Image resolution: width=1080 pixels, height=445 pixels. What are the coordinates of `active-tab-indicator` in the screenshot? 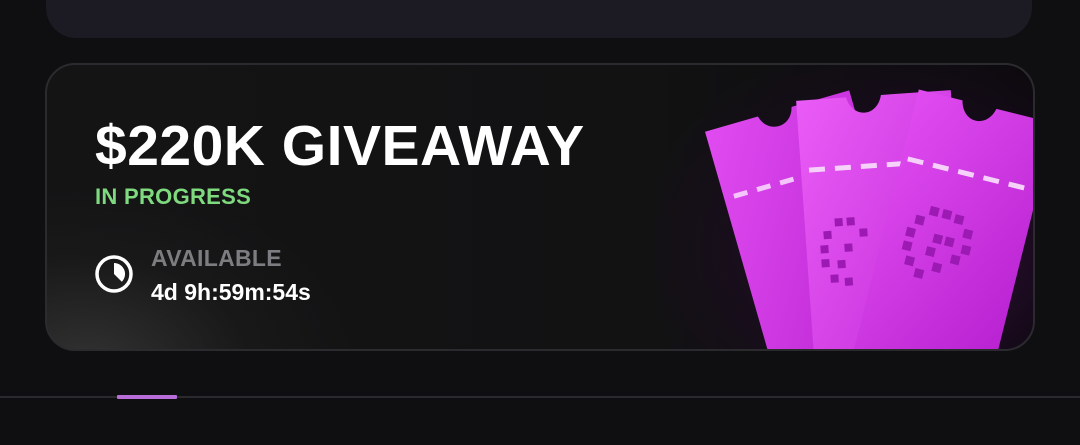 It's located at (147, 397).